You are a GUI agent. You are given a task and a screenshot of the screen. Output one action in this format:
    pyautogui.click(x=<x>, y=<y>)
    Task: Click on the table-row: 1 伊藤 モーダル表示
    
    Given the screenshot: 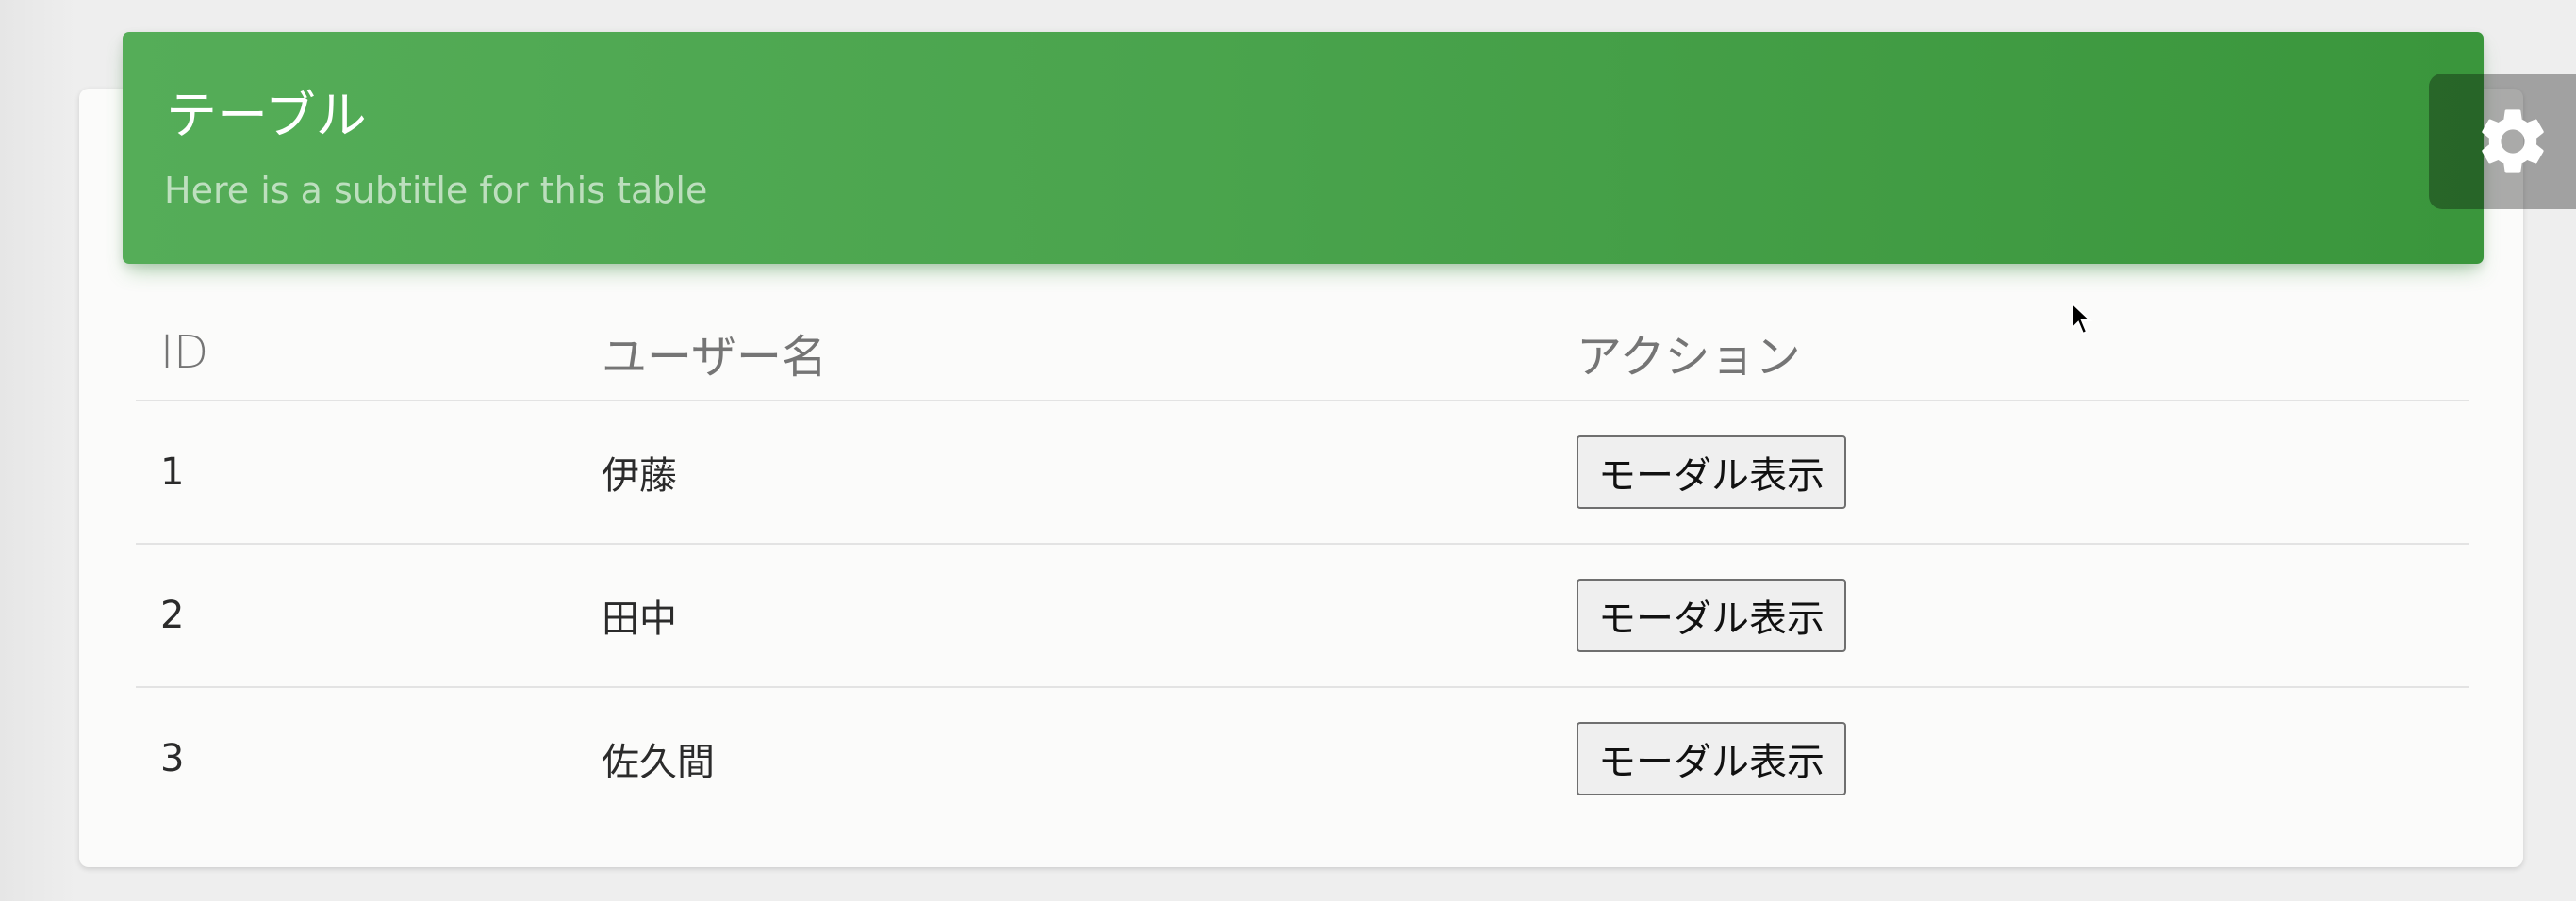 What is the action you would take?
    pyautogui.click(x=1302, y=471)
    